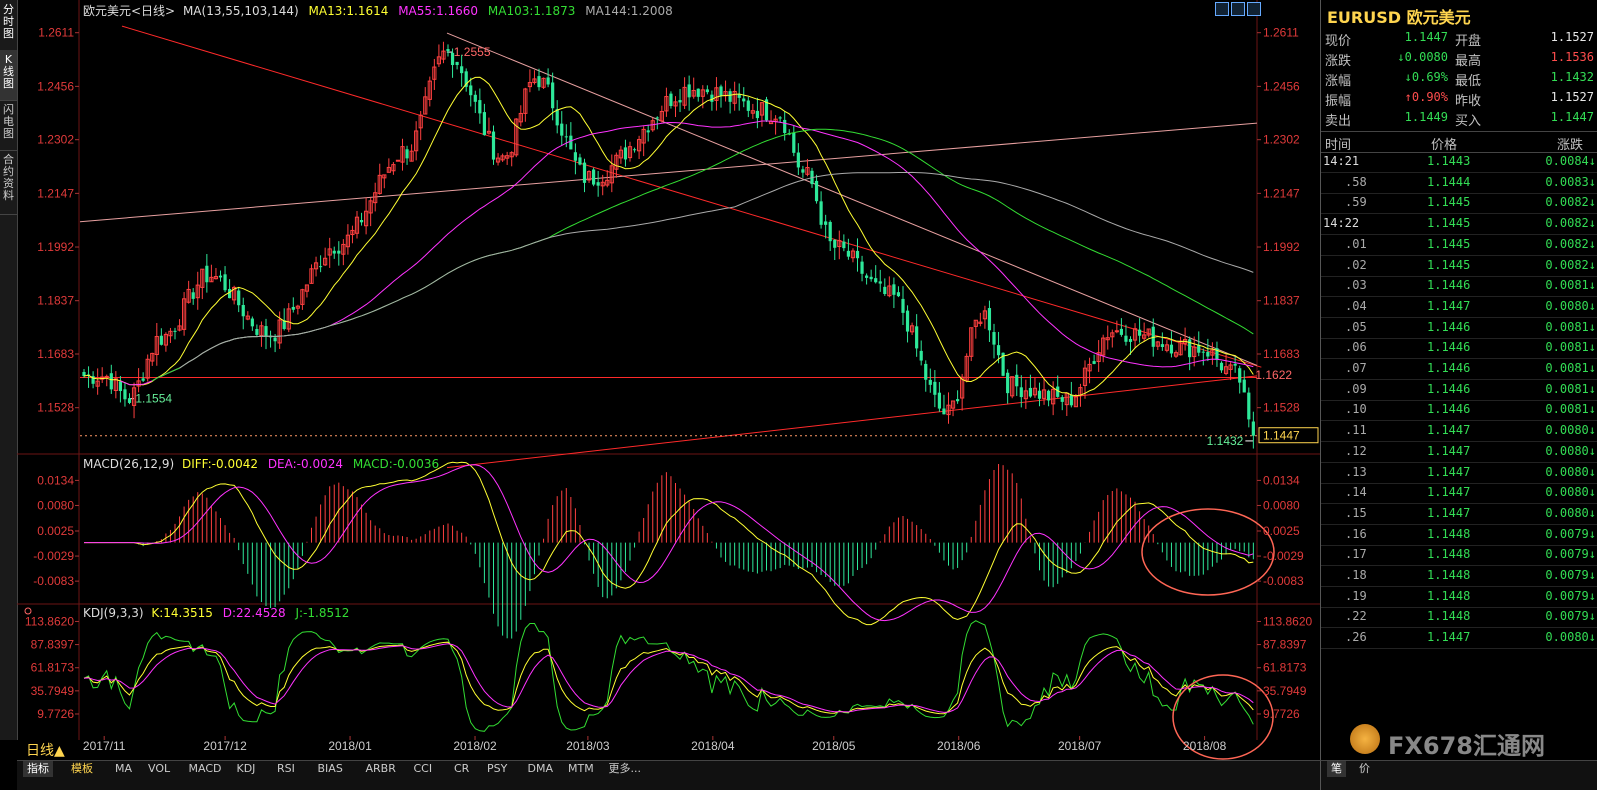  What do you see at coordinates (159, 769) in the screenshot?
I see `indicator-tab: VOL` at bounding box center [159, 769].